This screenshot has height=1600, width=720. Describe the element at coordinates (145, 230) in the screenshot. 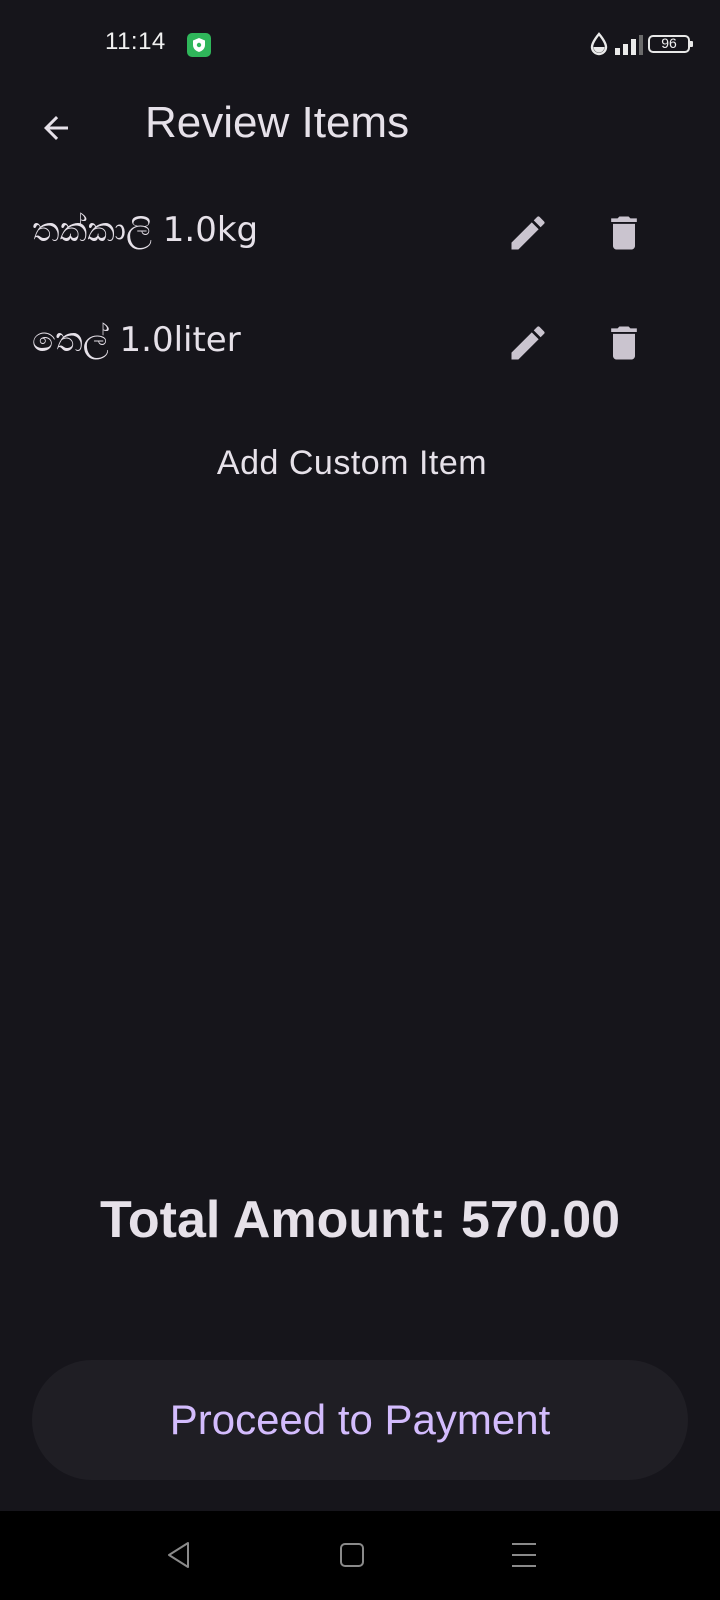

I see `item-label: තක්කාලි 1.0kg` at that location.